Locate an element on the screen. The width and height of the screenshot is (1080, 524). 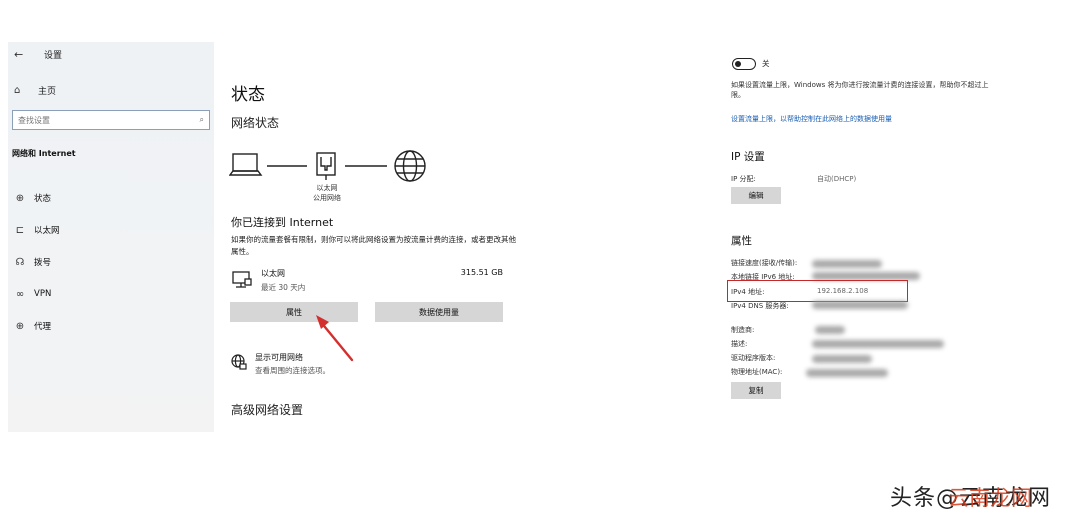
proxy-icon: ⊕ is located at coordinates (20, 326).